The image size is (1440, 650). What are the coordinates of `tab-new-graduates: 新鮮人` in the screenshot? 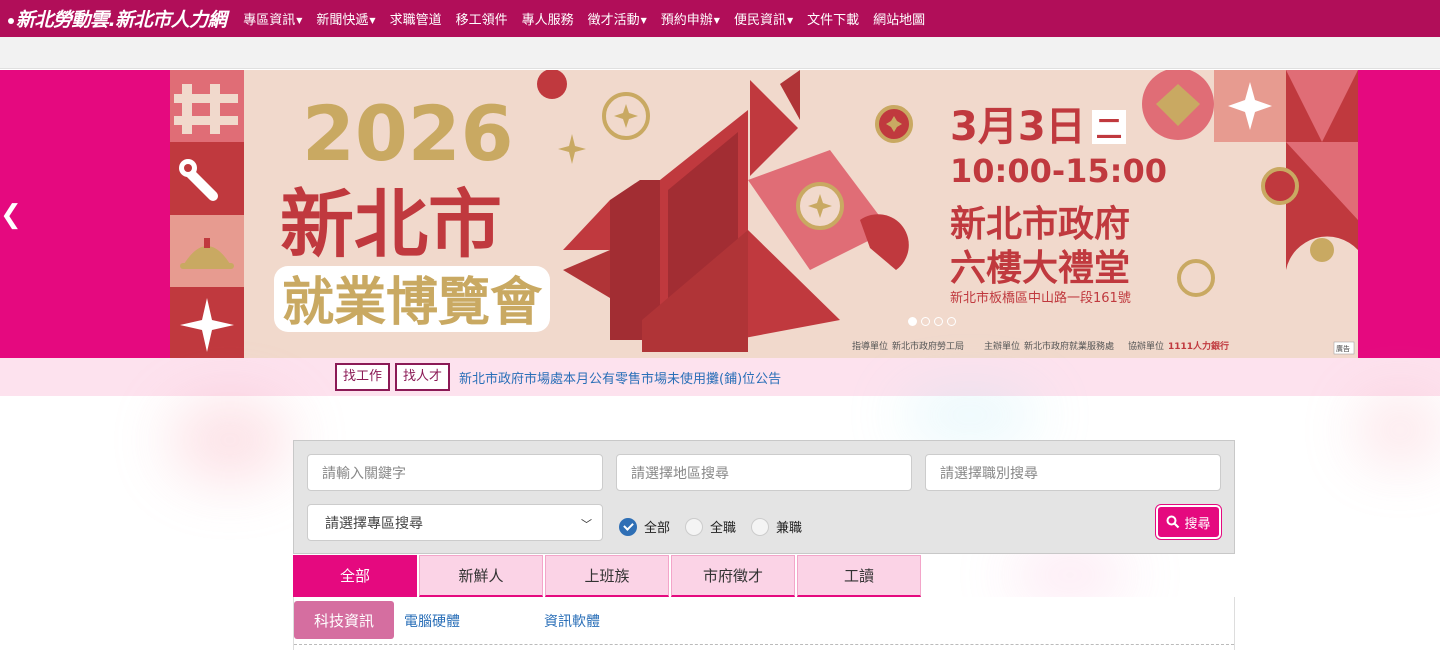 It's located at (481, 576).